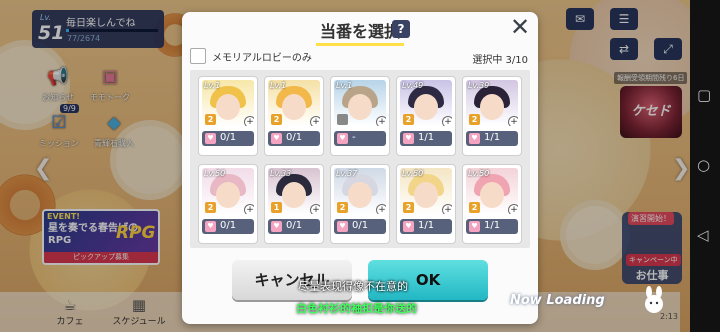  Describe the element at coordinates (654, 299) in the screenshot. I see `mascot-icon` at that location.